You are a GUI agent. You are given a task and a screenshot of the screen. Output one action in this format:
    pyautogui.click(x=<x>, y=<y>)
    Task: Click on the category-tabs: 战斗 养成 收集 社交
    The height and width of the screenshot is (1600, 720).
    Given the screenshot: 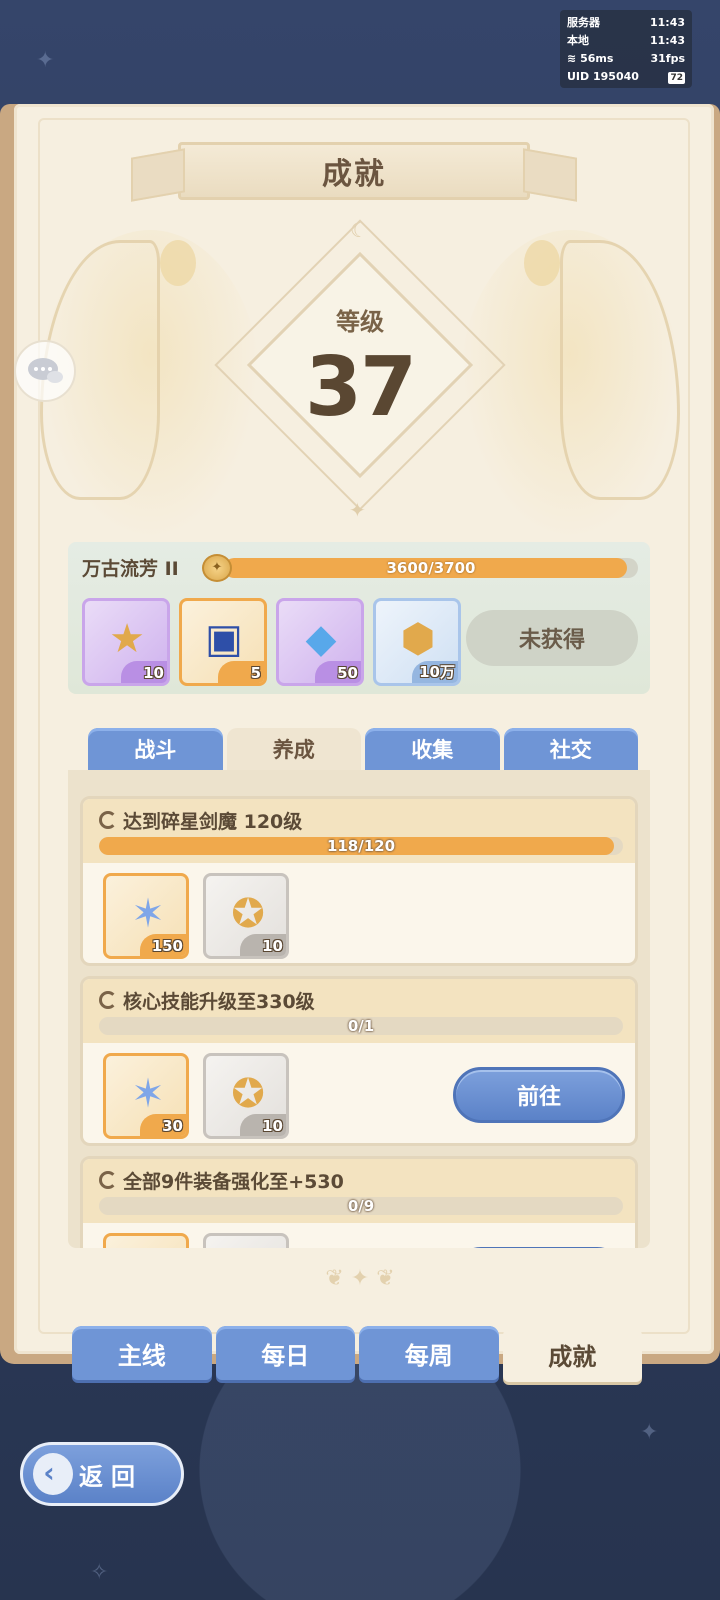 What is the action you would take?
    pyautogui.click(x=363, y=749)
    